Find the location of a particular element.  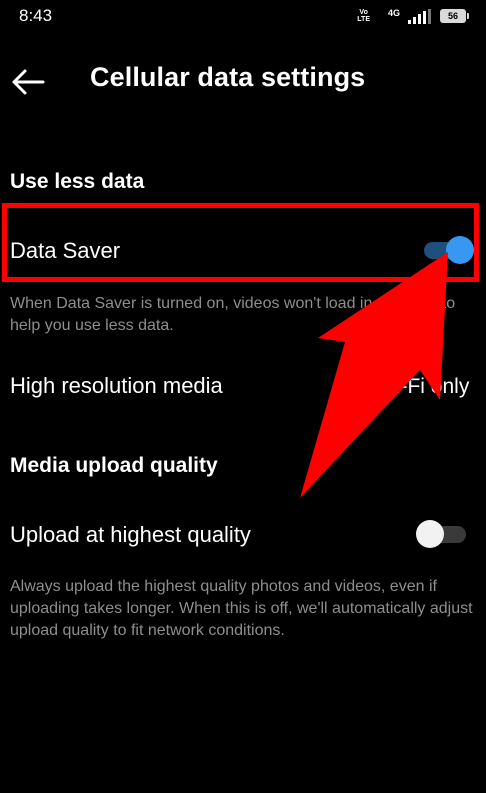

volte-icon: Vo LTE is located at coordinates (363, 16).